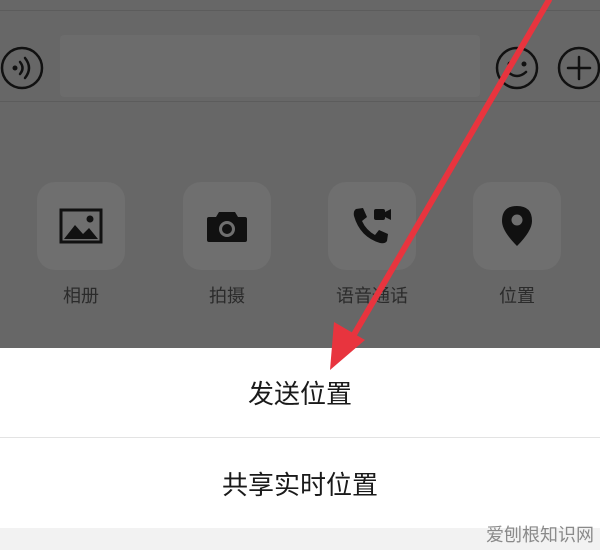 The height and width of the screenshot is (550, 600). Describe the element at coordinates (300, 101) in the screenshot. I see `input-bar-divider` at that location.